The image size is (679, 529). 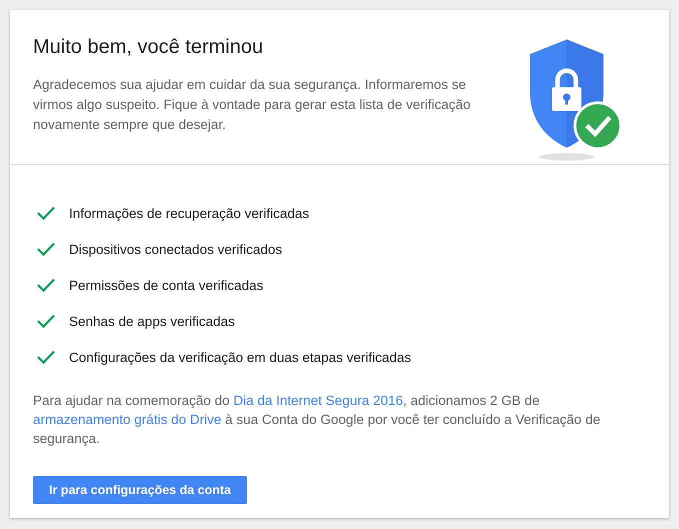 What do you see at coordinates (166, 285) in the screenshot?
I see `checklist-label: Permissões de conta verificadas` at bounding box center [166, 285].